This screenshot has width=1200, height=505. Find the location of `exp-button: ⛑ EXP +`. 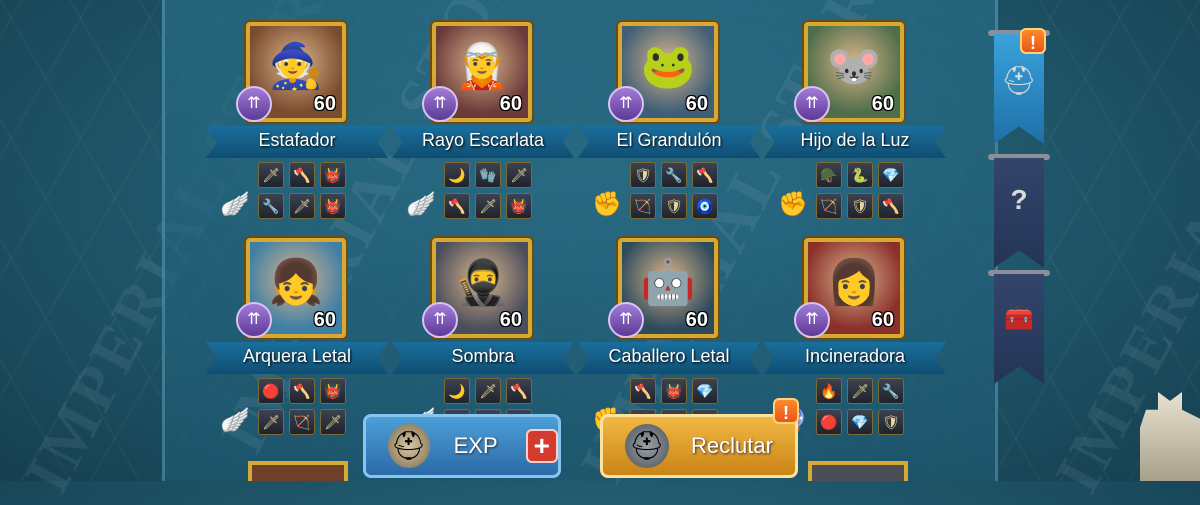

exp-button: ⛑ EXP + is located at coordinates (462, 446).